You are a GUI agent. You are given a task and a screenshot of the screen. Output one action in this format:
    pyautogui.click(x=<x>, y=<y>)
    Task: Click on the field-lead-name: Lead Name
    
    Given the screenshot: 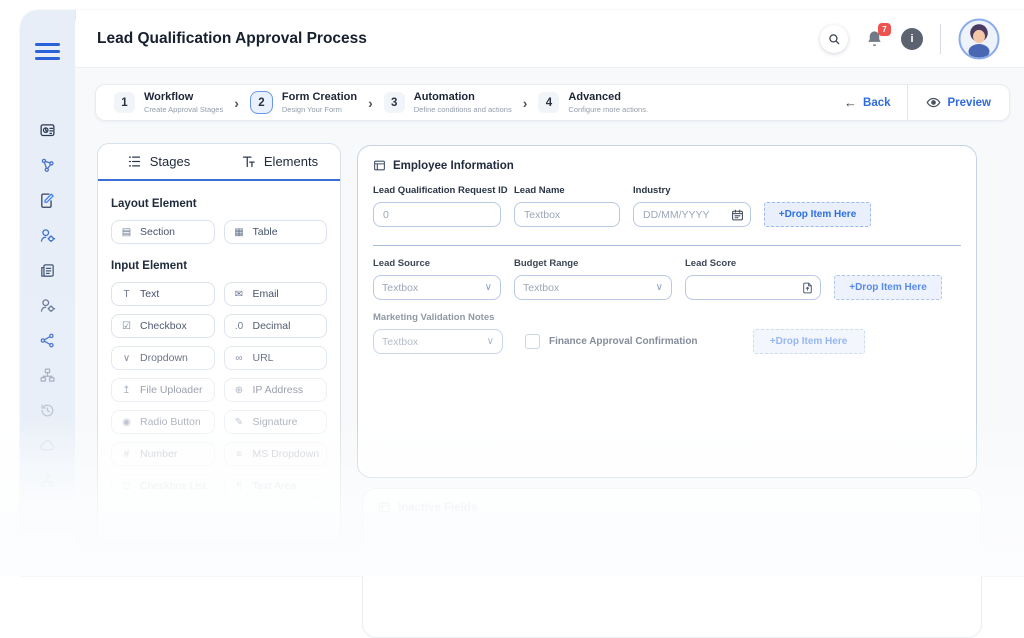 What is the action you would take?
    pyautogui.click(x=567, y=206)
    